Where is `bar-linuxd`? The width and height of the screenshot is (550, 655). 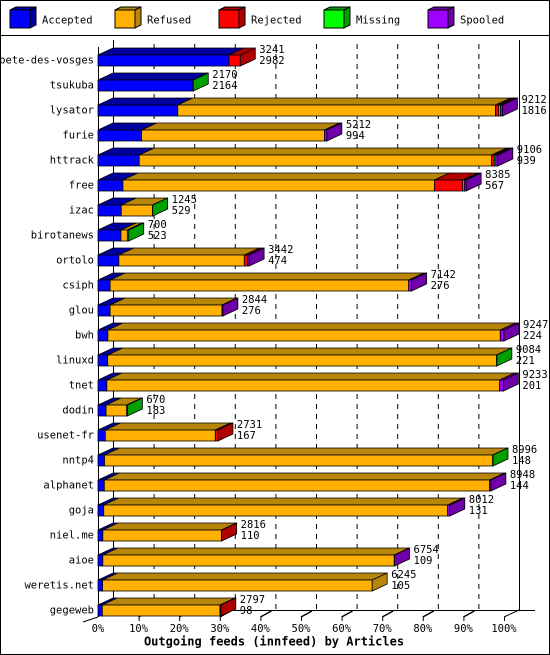
bar-linuxd is located at coordinates (305, 357).